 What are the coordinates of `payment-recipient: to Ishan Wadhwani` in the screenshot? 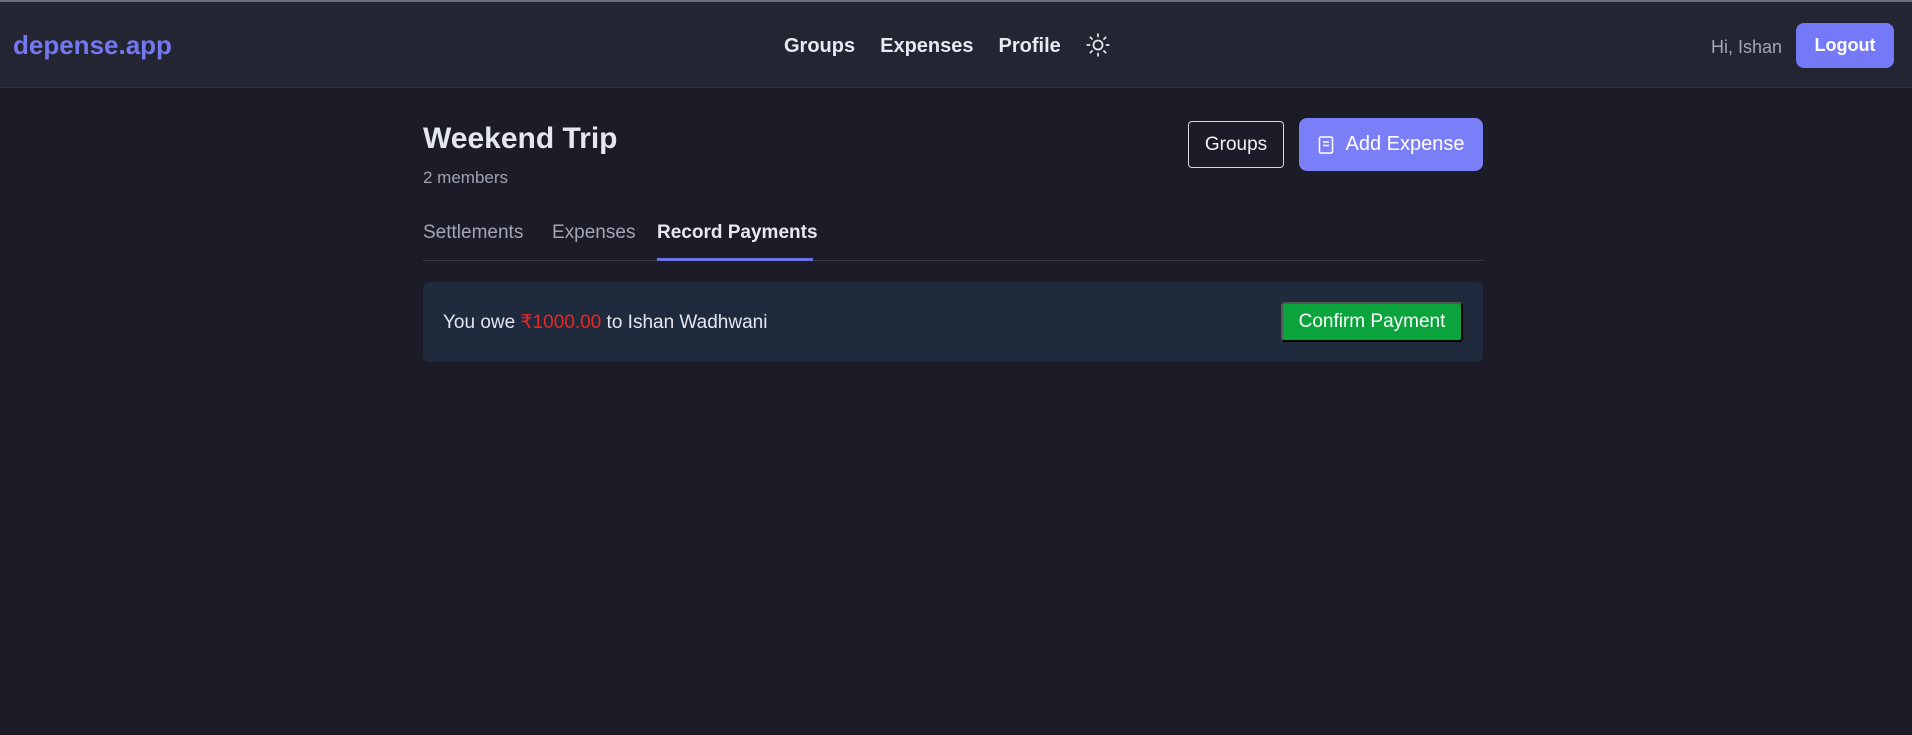 It's located at (687, 322).